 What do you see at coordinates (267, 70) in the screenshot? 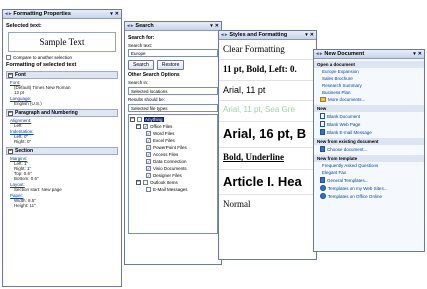
I see `style-11pt-bold: 11 pt, Bold, Left: 0.` at bounding box center [267, 70].